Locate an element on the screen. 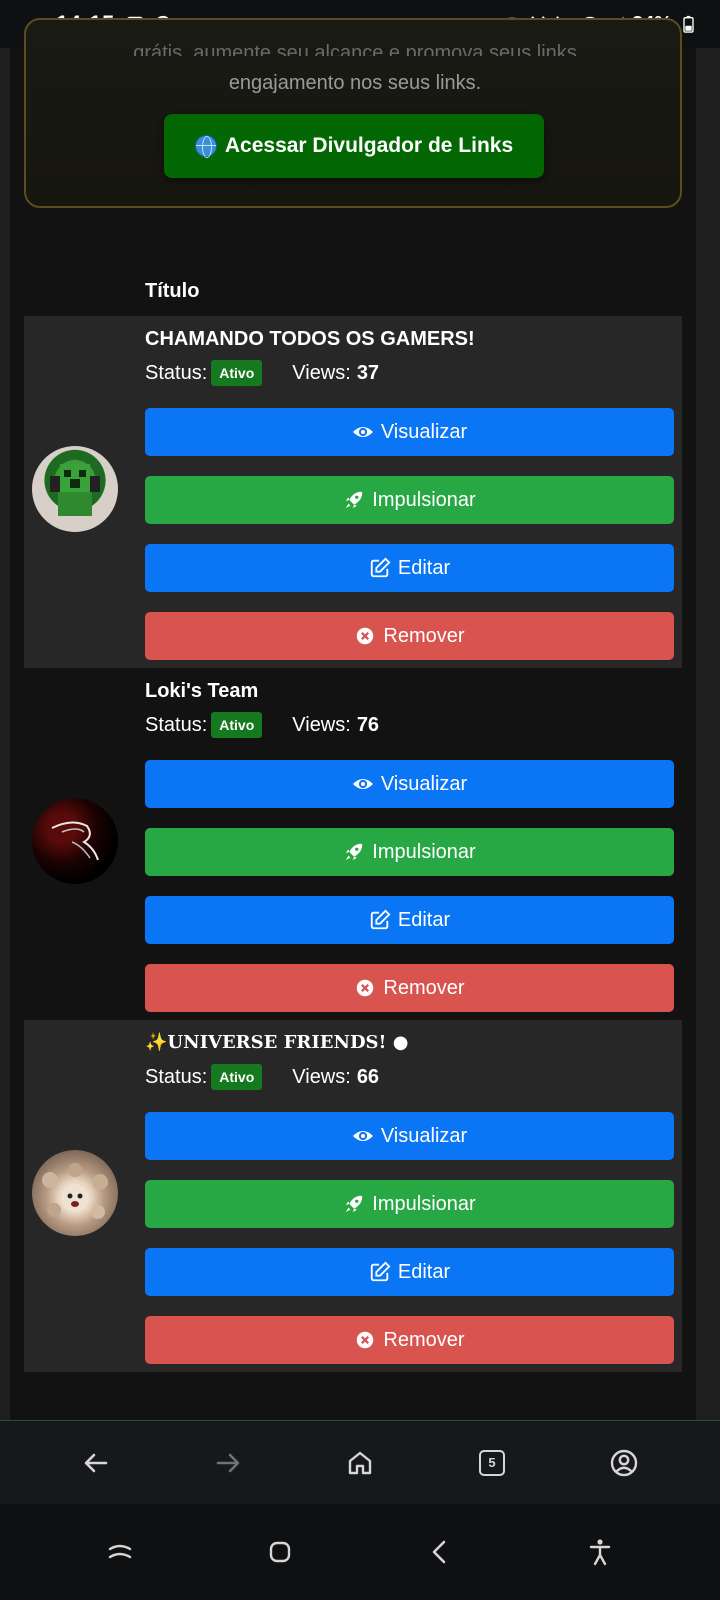 This screenshot has height=1600, width=720. system-home-button is located at coordinates (280, 1552).